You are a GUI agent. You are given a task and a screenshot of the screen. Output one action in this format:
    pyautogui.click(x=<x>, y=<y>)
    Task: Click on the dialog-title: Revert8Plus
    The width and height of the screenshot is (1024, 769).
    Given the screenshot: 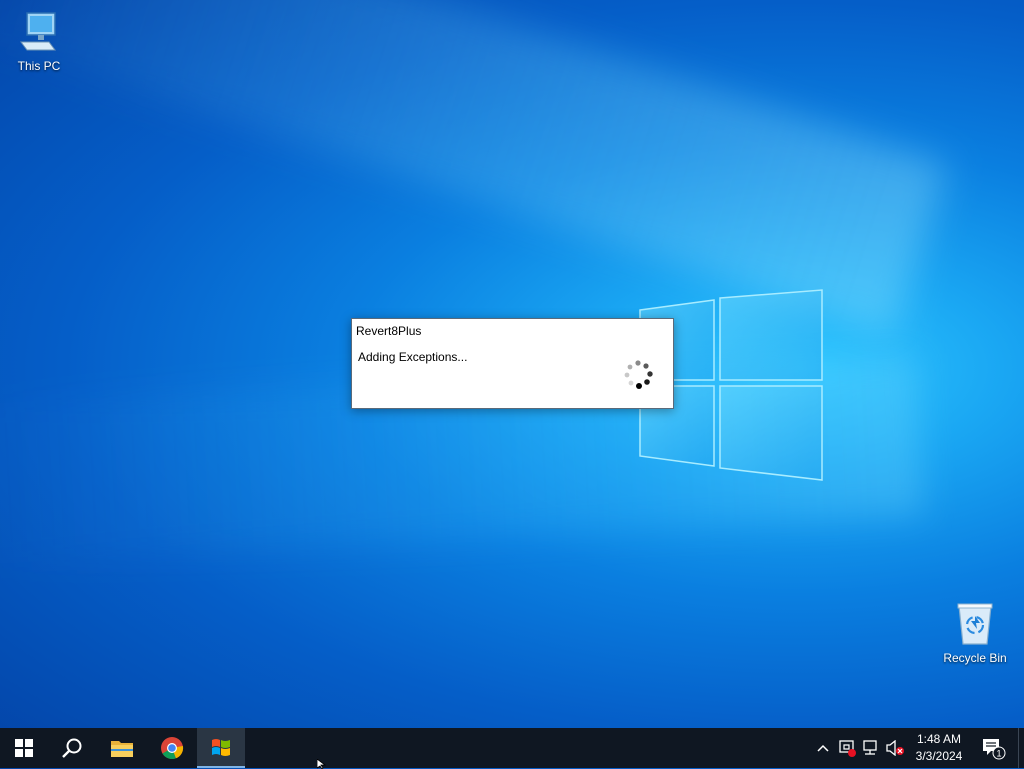 What is the action you would take?
    pyautogui.click(x=389, y=331)
    